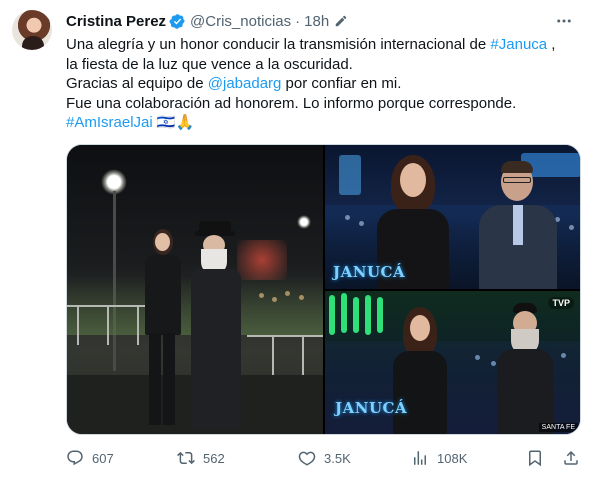 Image resolution: width=592 pixels, height=477 pixels. I want to click on like-button: 3.5K, so click(324, 458).